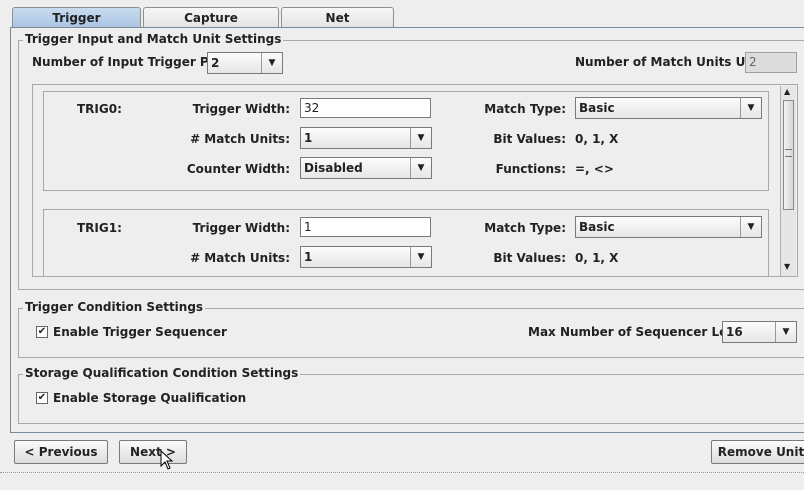 The image size is (804, 490). Describe the element at coordinates (759, 332) in the screenshot. I see `sequencer-levels-select: 16 ▼` at that location.